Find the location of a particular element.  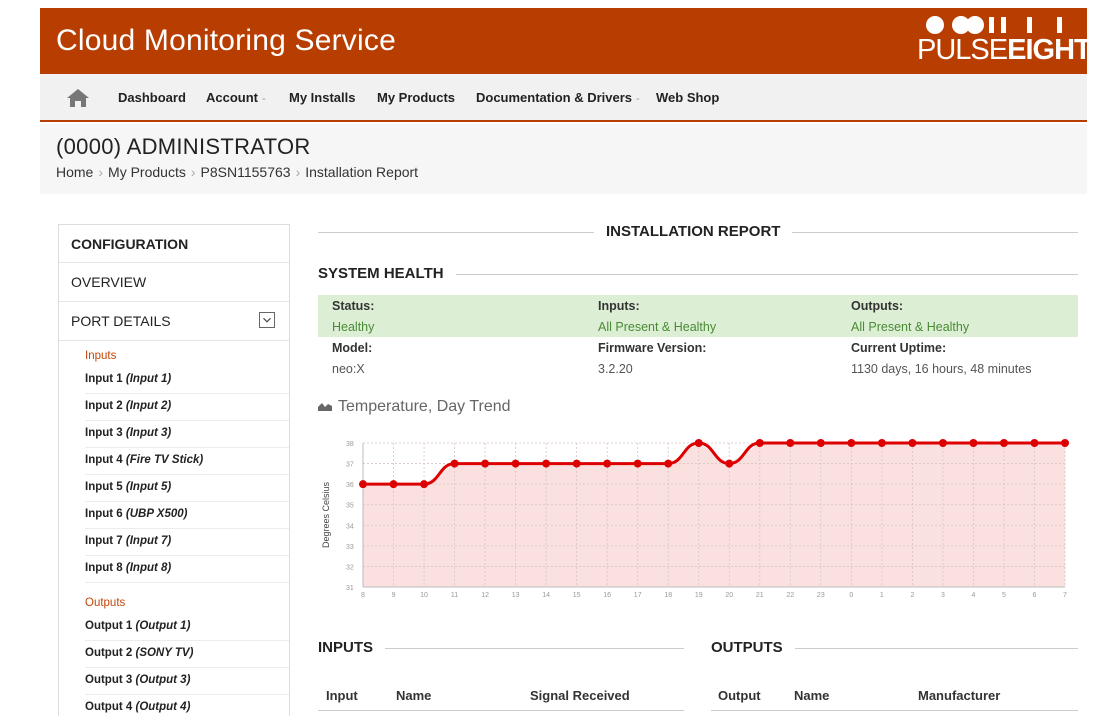

y-tick-label: 38 is located at coordinates (350, 444).